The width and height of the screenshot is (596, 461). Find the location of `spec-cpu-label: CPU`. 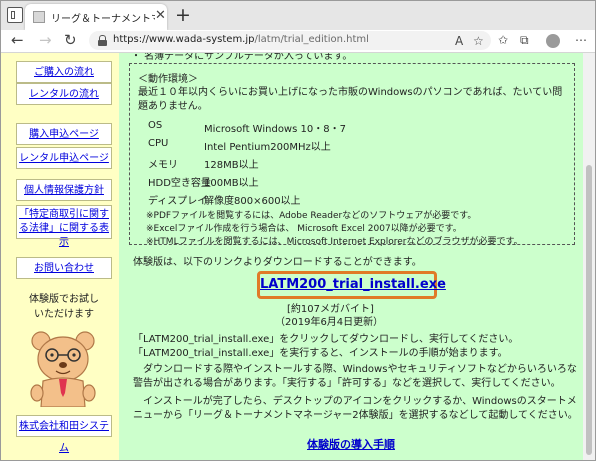

spec-cpu-label: CPU is located at coordinates (158, 143).